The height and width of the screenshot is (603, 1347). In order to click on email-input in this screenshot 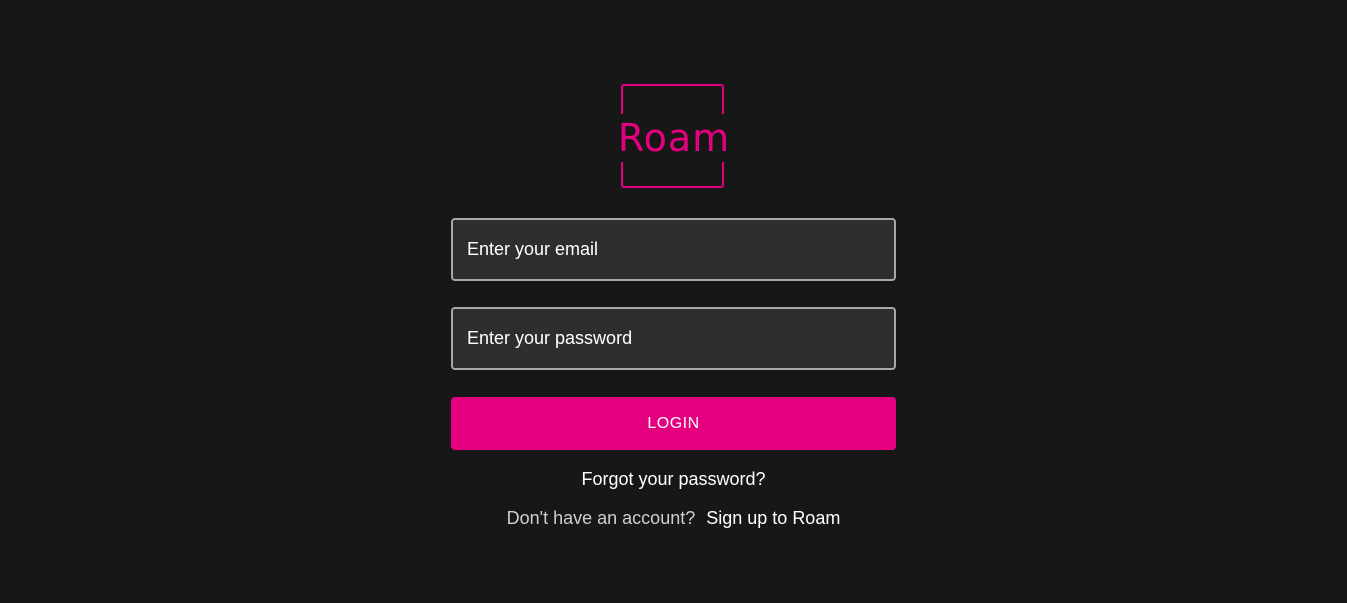, I will do `click(673, 249)`.